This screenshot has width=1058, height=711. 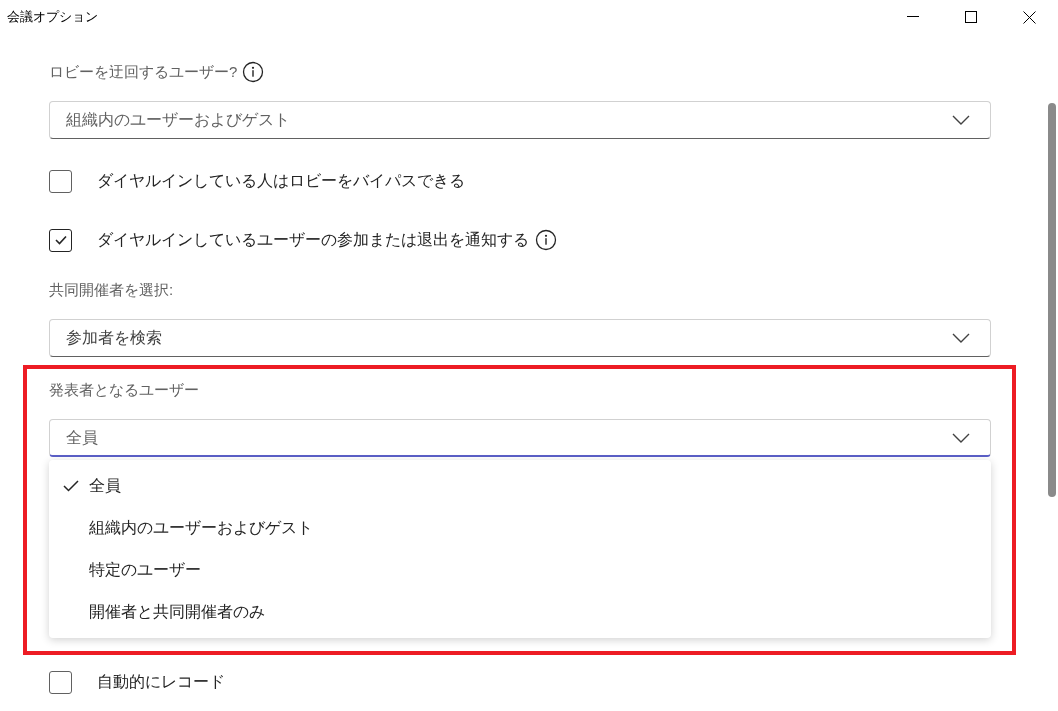 What do you see at coordinates (124, 389) in the screenshot?
I see `field-label: 発表者となるユーザー` at bounding box center [124, 389].